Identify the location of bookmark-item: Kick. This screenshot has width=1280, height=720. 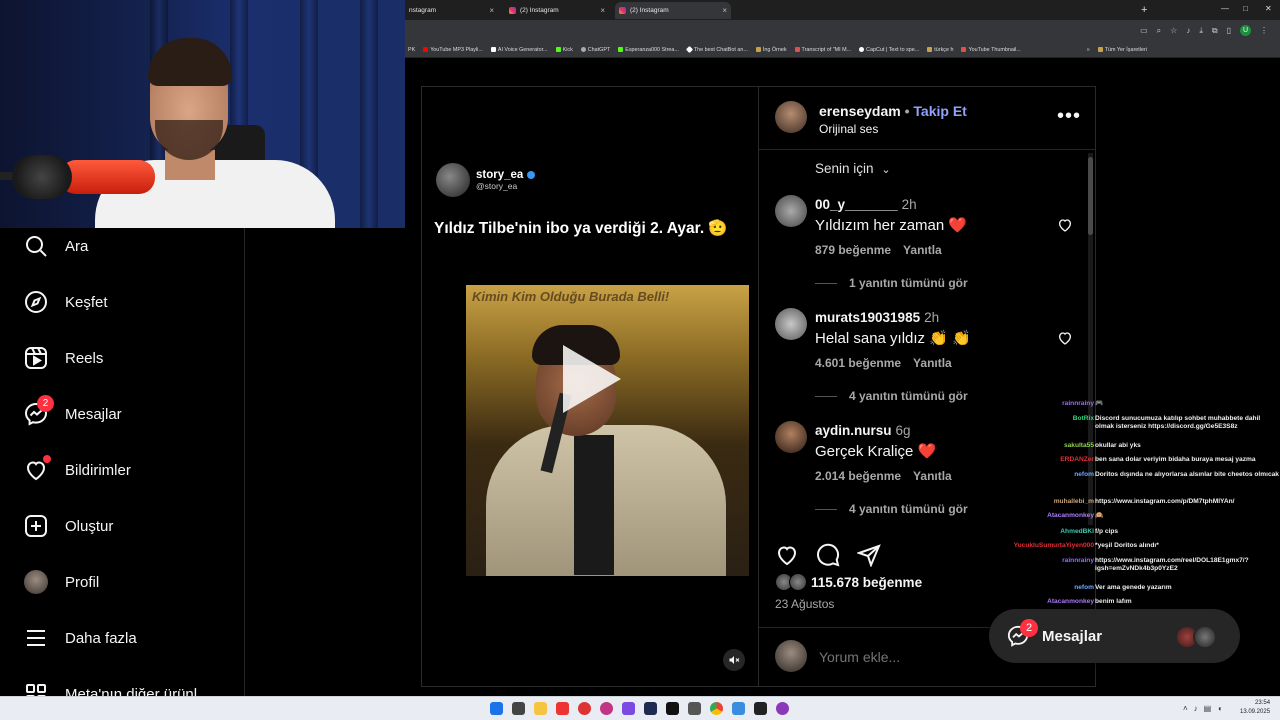
(564, 50).